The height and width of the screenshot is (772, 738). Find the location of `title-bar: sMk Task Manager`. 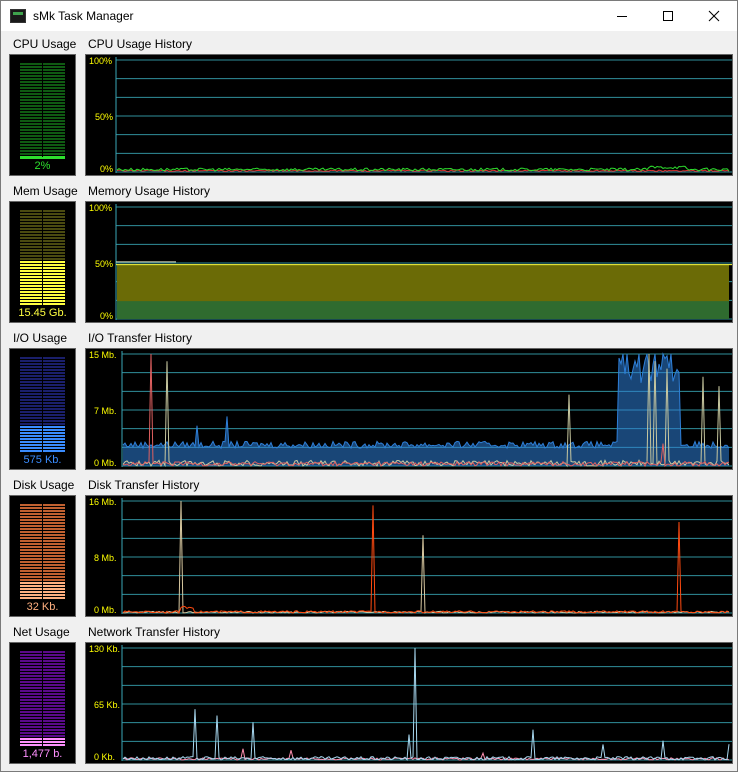

title-bar: sMk Task Manager is located at coordinates (369, 16).